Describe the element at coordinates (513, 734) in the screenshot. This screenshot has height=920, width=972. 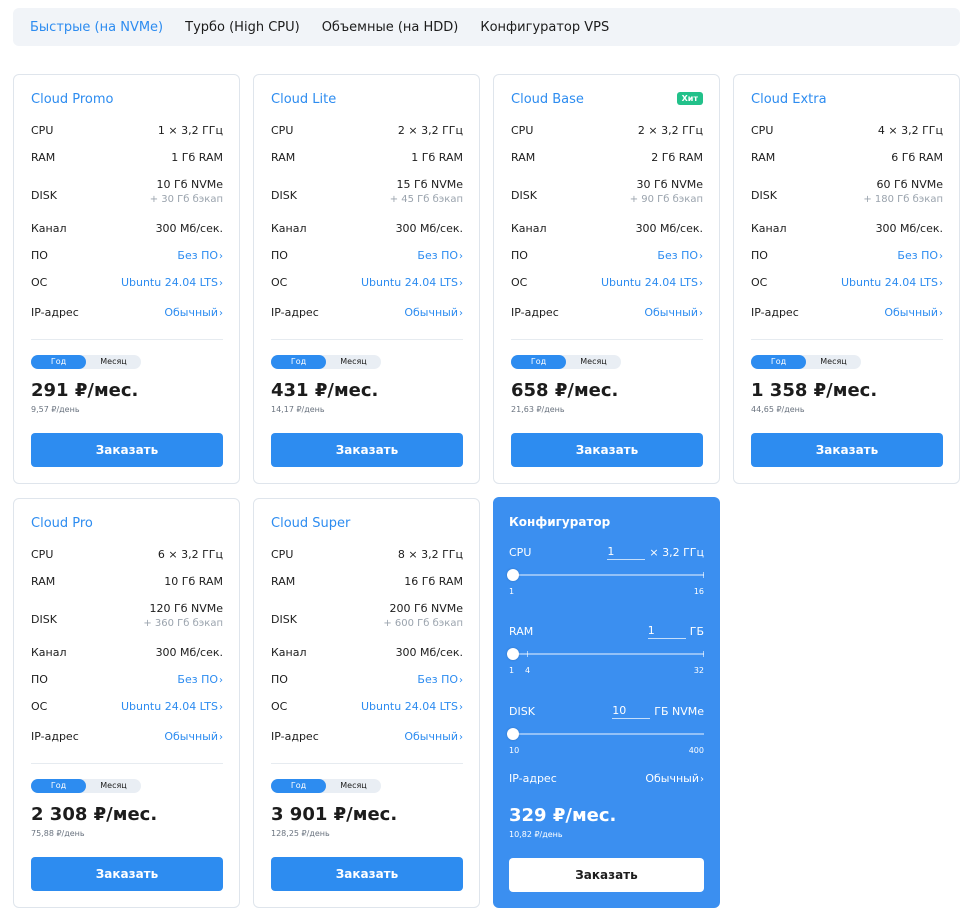
I see `disk-slider-handle` at that location.